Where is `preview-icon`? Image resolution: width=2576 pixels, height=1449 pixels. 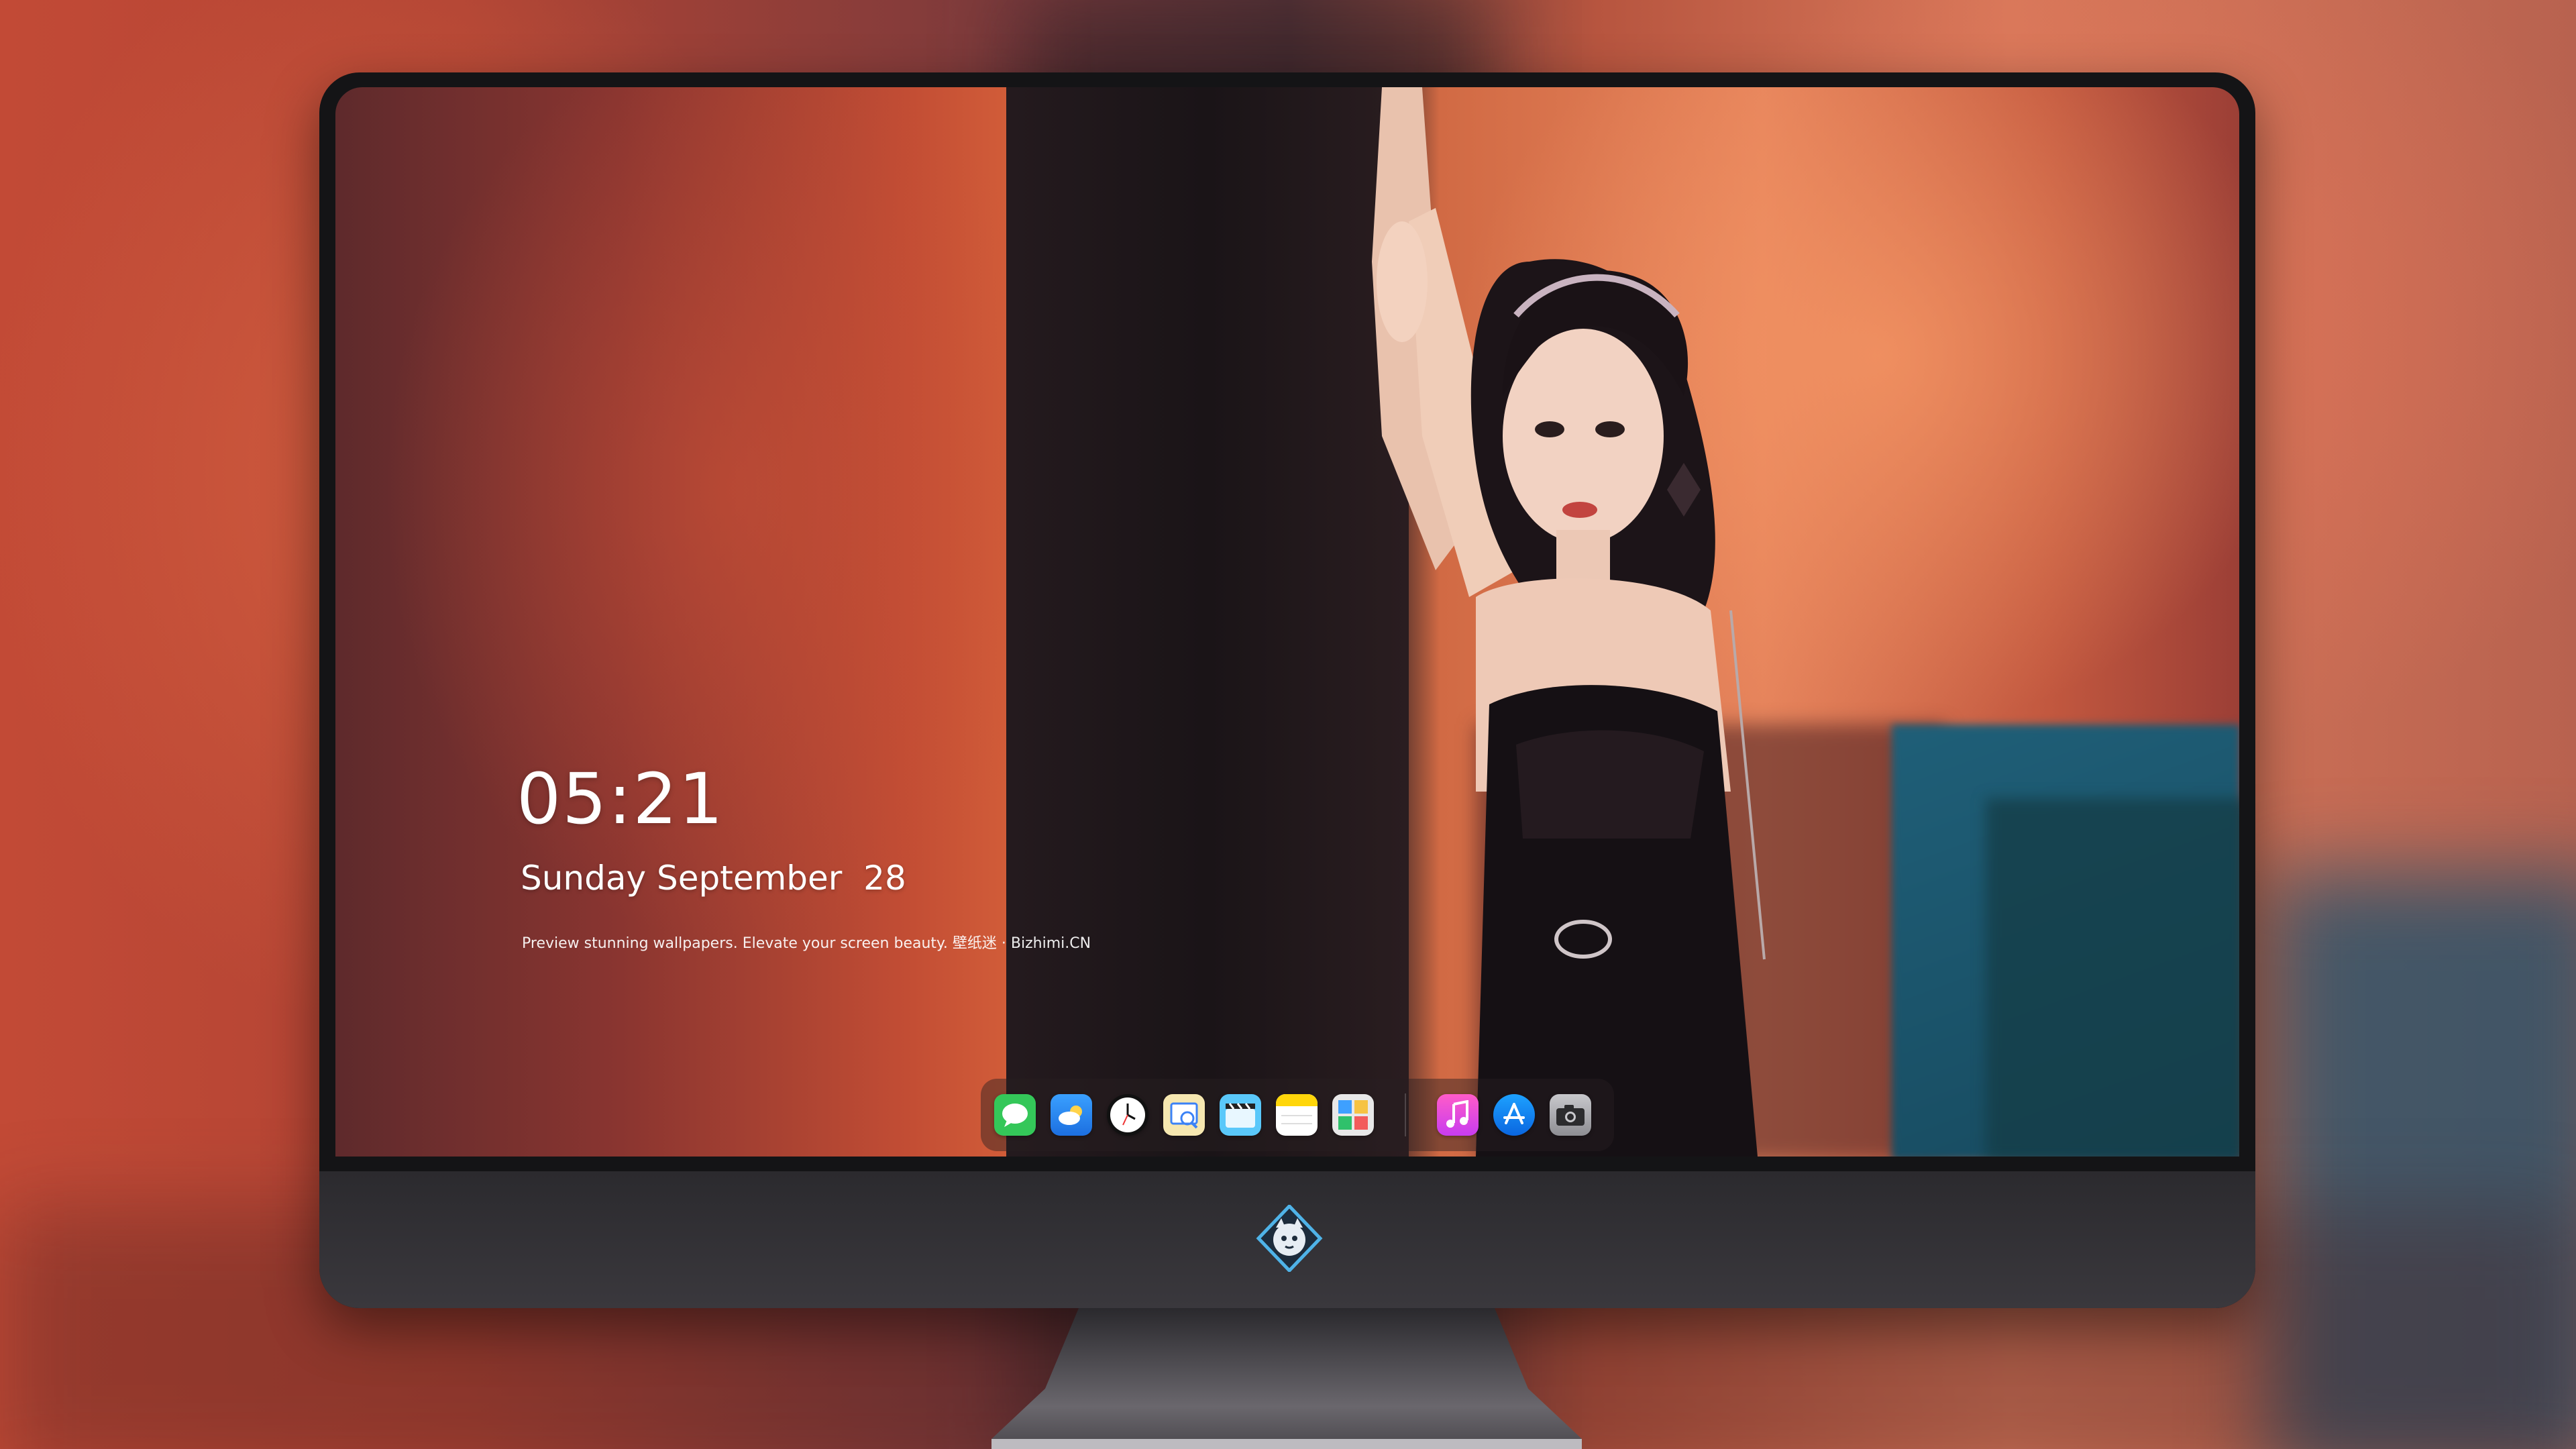 preview-icon is located at coordinates (1184, 1115).